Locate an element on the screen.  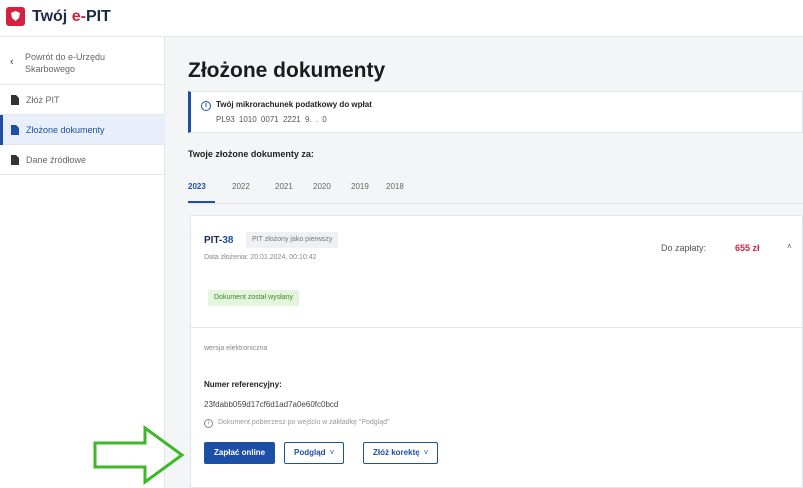
pay-online-button: Zapłać online is located at coordinates (240, 453).